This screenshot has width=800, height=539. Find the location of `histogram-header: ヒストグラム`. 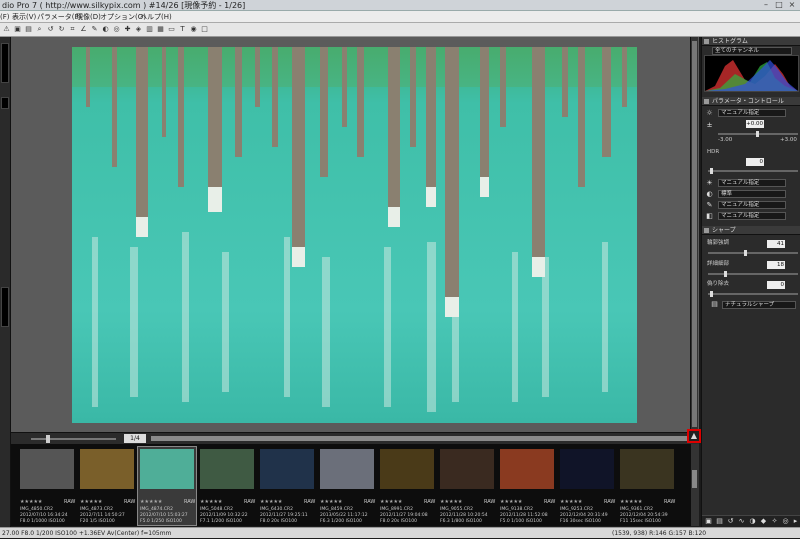

histogram-header: ヒストグラム is located at coordinates (751, 41).